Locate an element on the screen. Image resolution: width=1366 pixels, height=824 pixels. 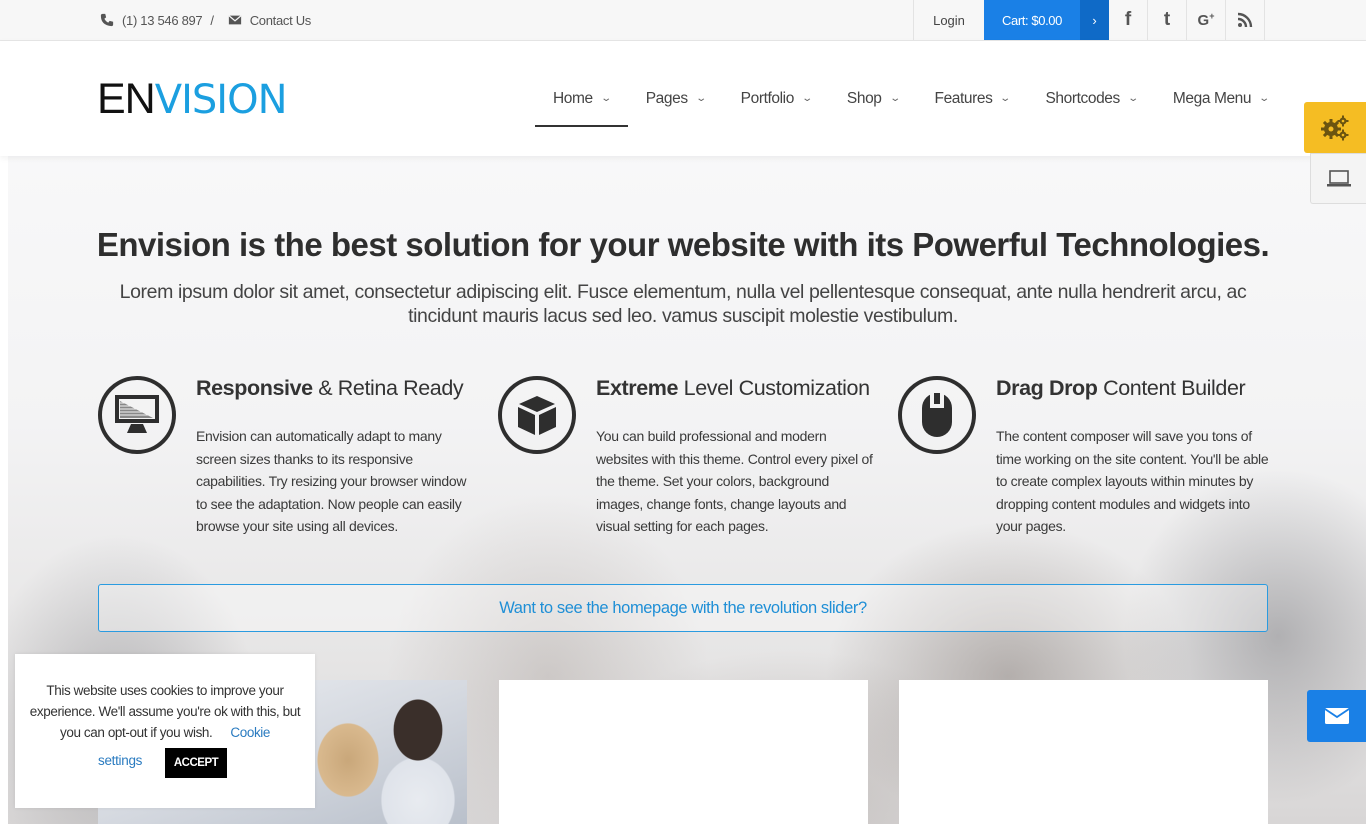
cube-icon is located at coordinates (537, 415).